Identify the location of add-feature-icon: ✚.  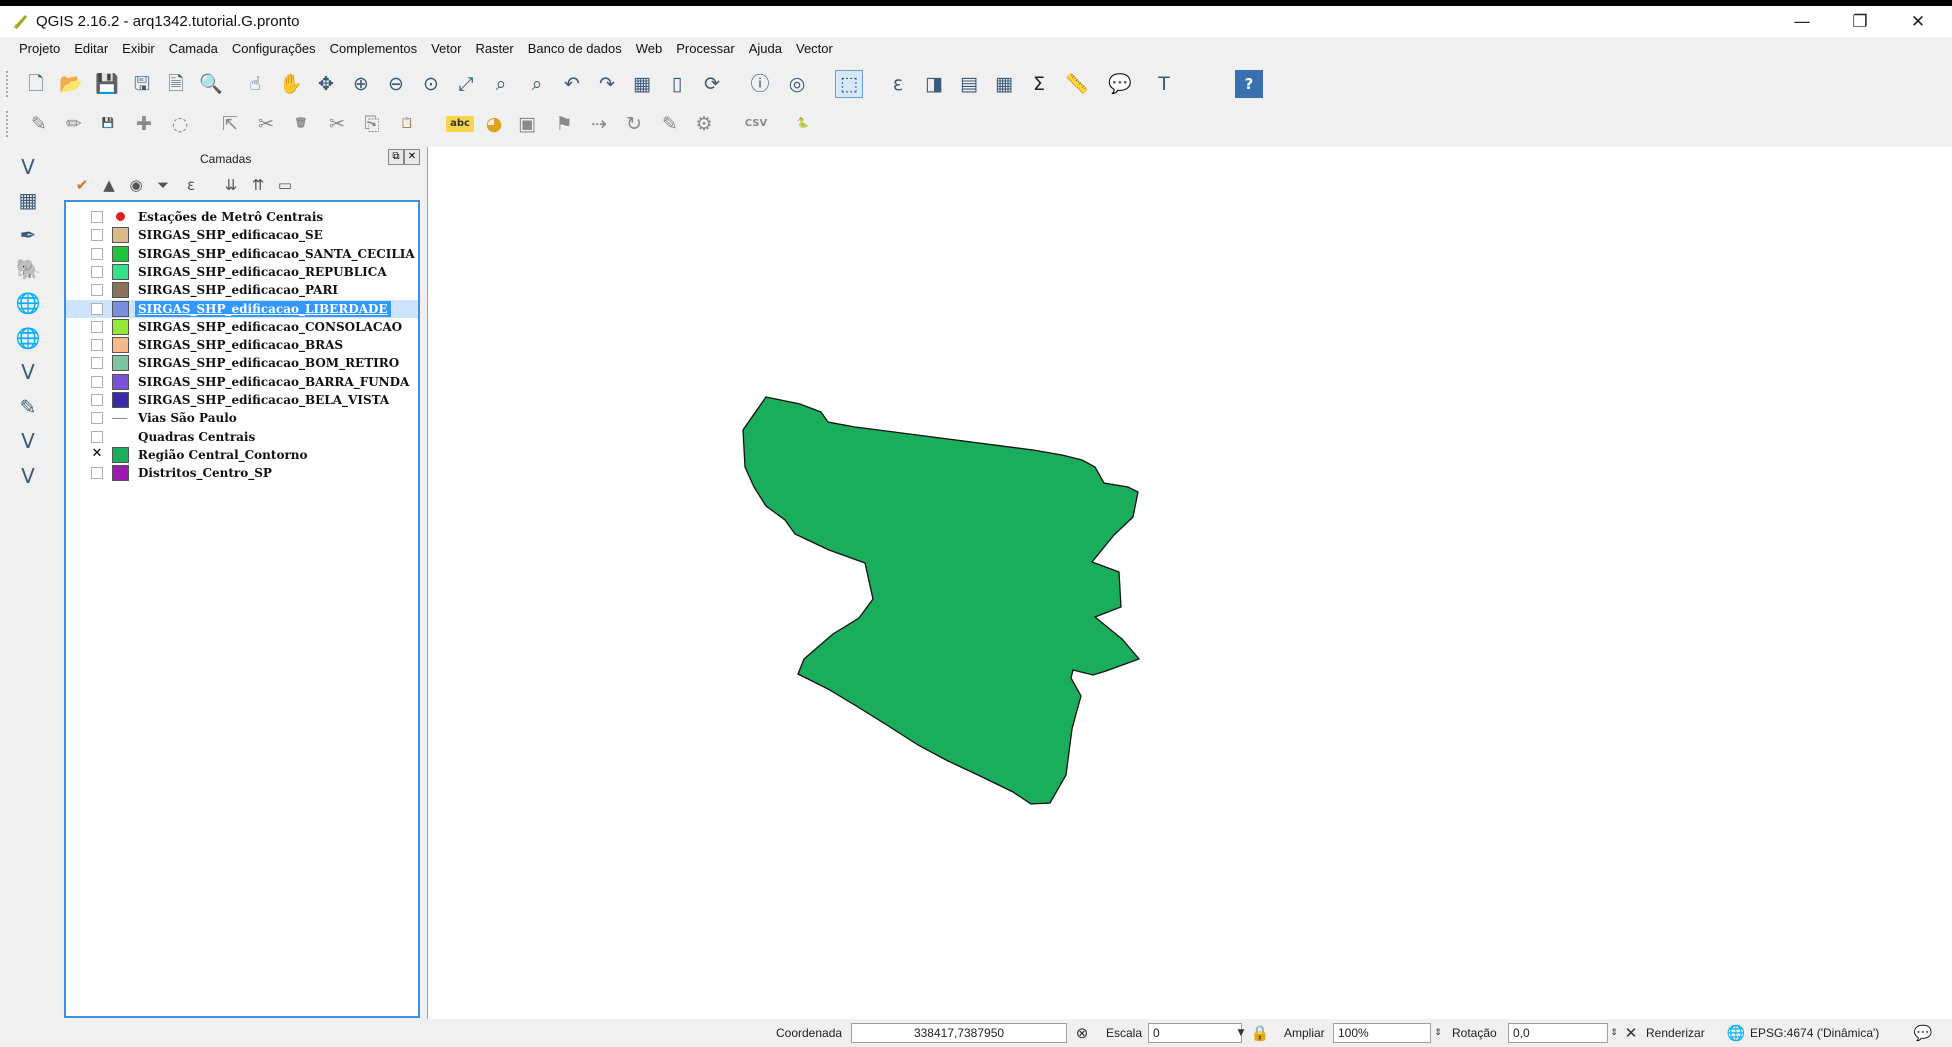
(144, 124).